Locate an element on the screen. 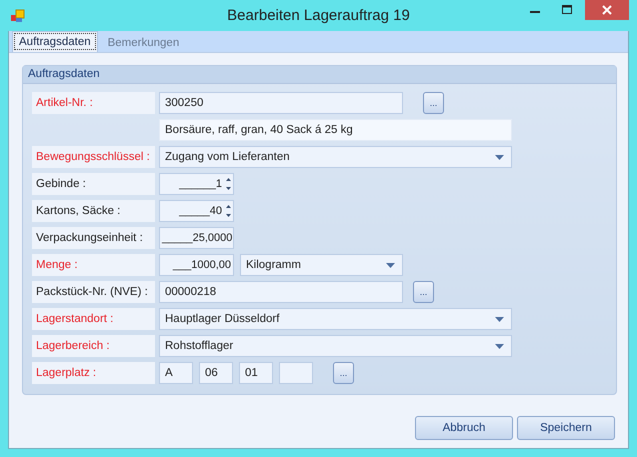  field-label: Verpackungseinheit : is located at coordinates (93, 238).